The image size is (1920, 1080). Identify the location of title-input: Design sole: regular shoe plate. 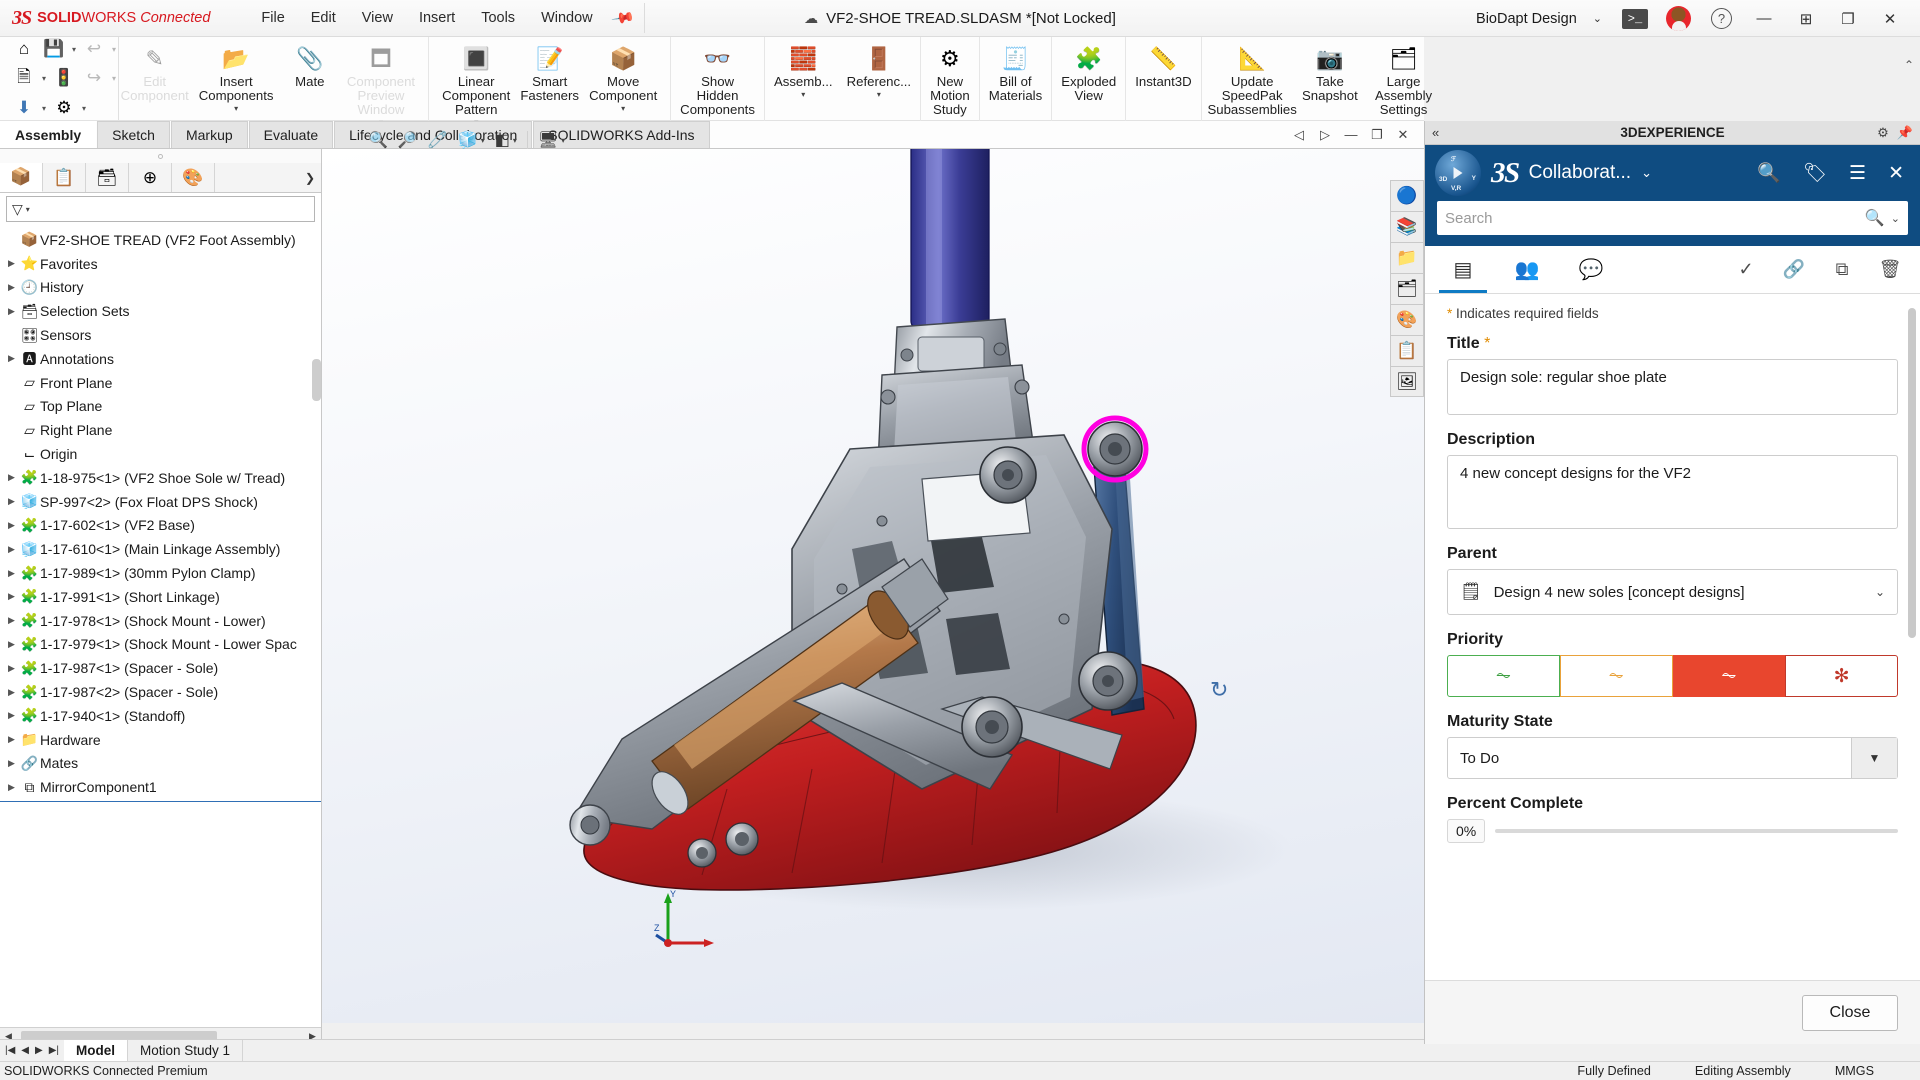
(1672, 387).